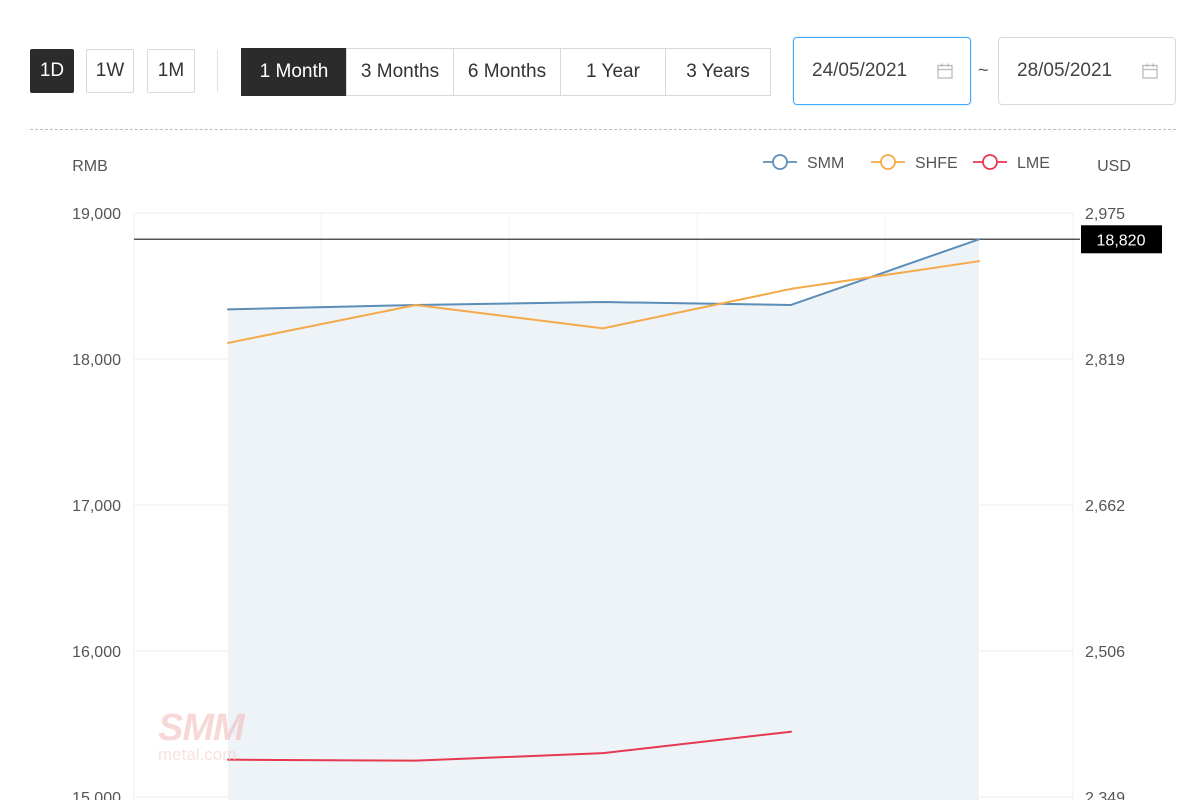 This screenshot has height=800, width=1200. Describe the element at coordinates (1105, 652) in the screenshot. I see `right-axis-tick: 2,506` at that location.